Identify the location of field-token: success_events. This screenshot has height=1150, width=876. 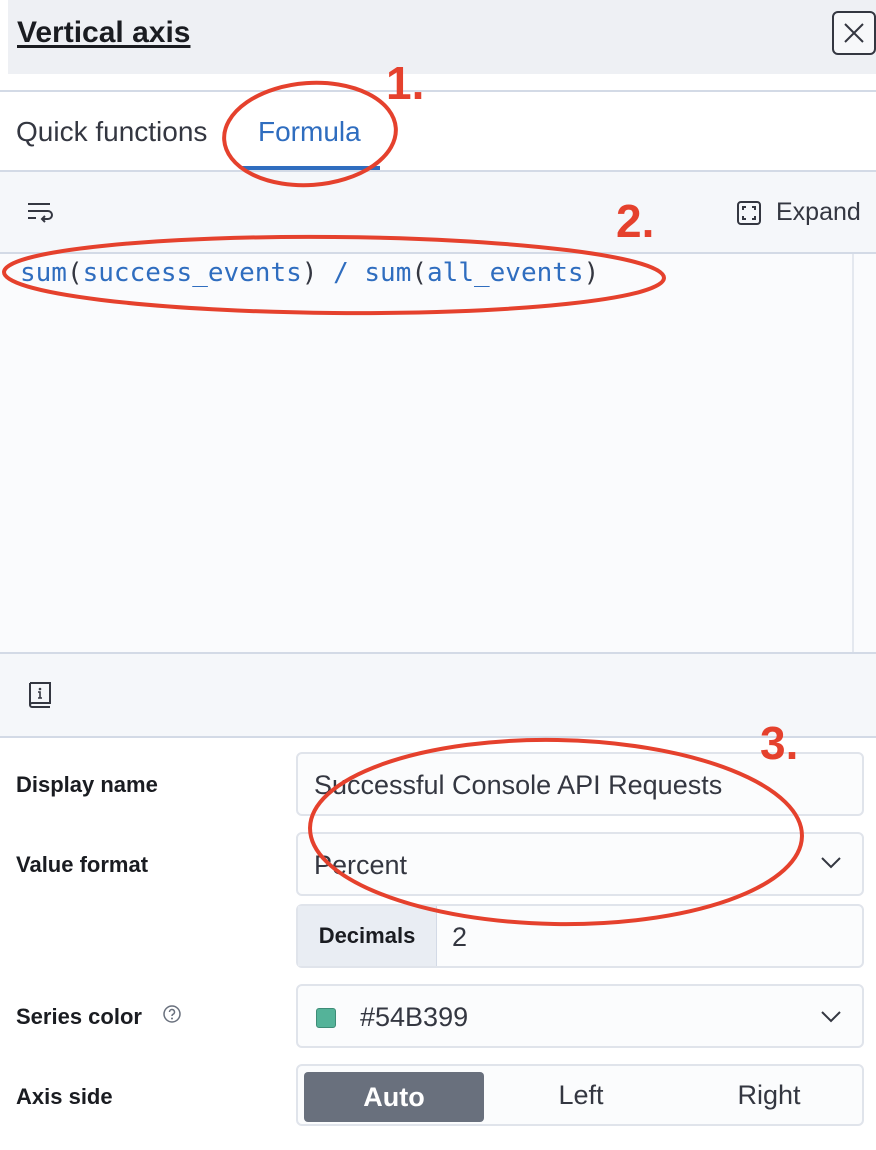
(192, 273).